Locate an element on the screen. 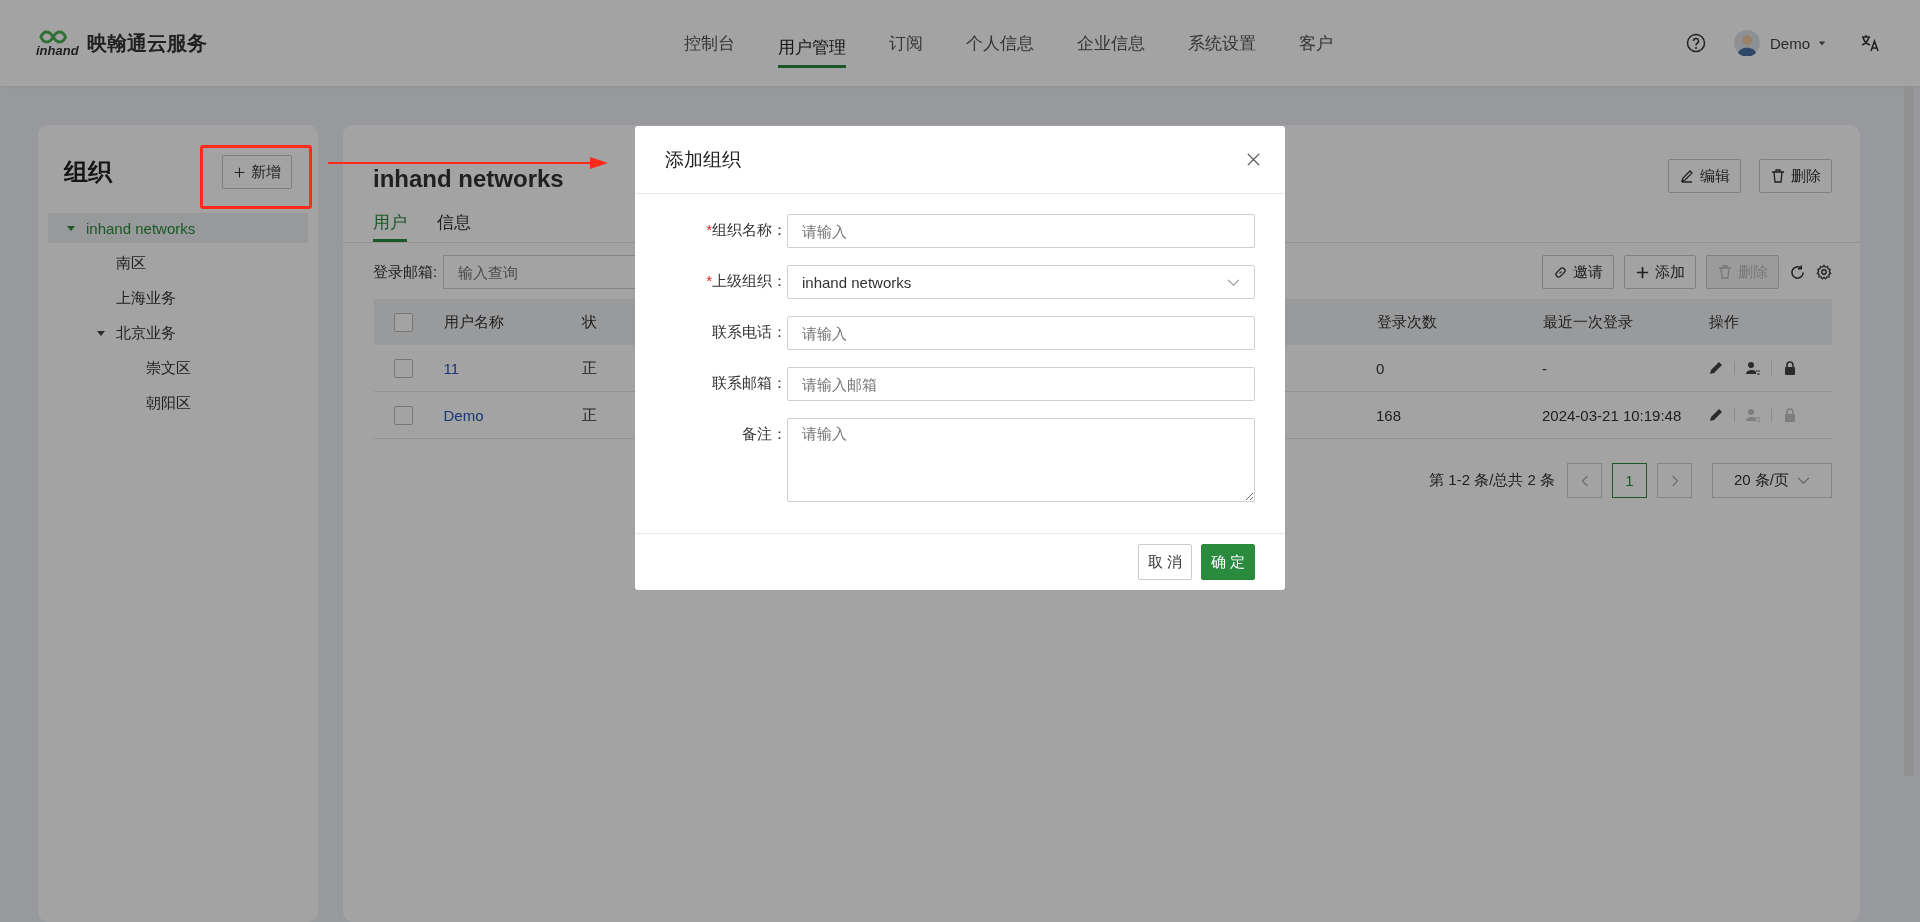 The image size is (1920, 922). page-title: inhand networks is located at coordinates (468, 179).